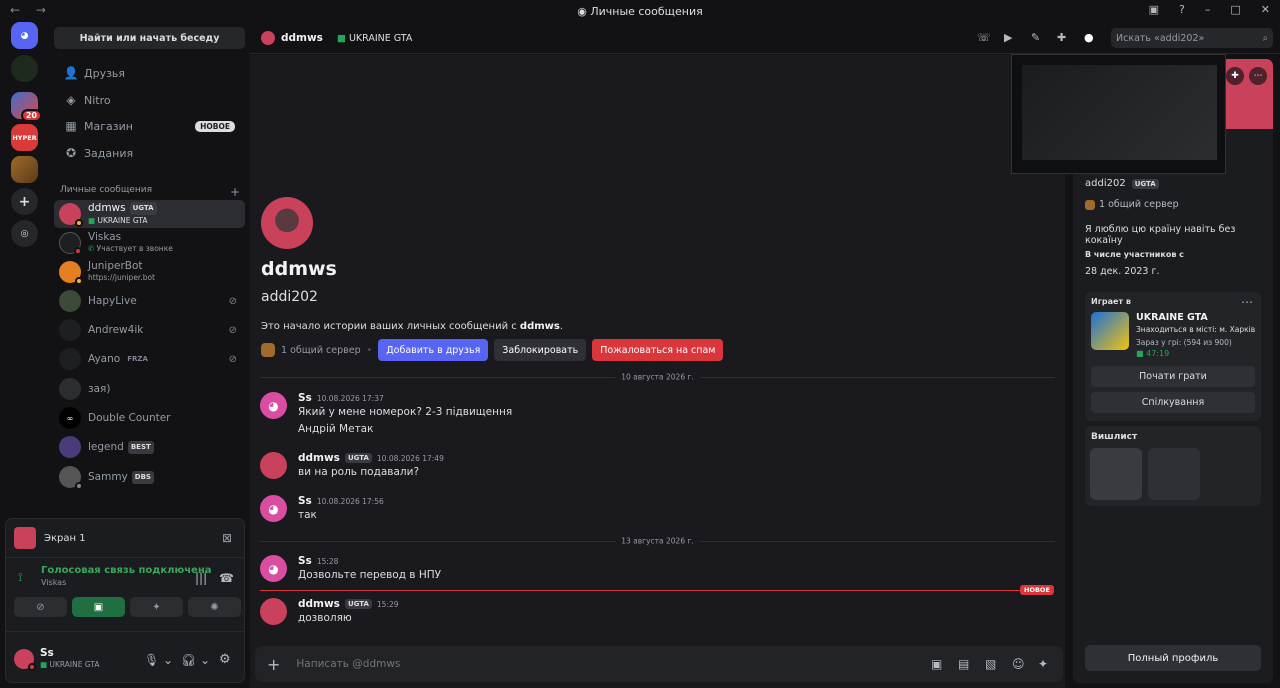  I want to click on title-bar: ← → ◉ Личные сообщения ▣ ? – □ ✕, so click(640, 11).